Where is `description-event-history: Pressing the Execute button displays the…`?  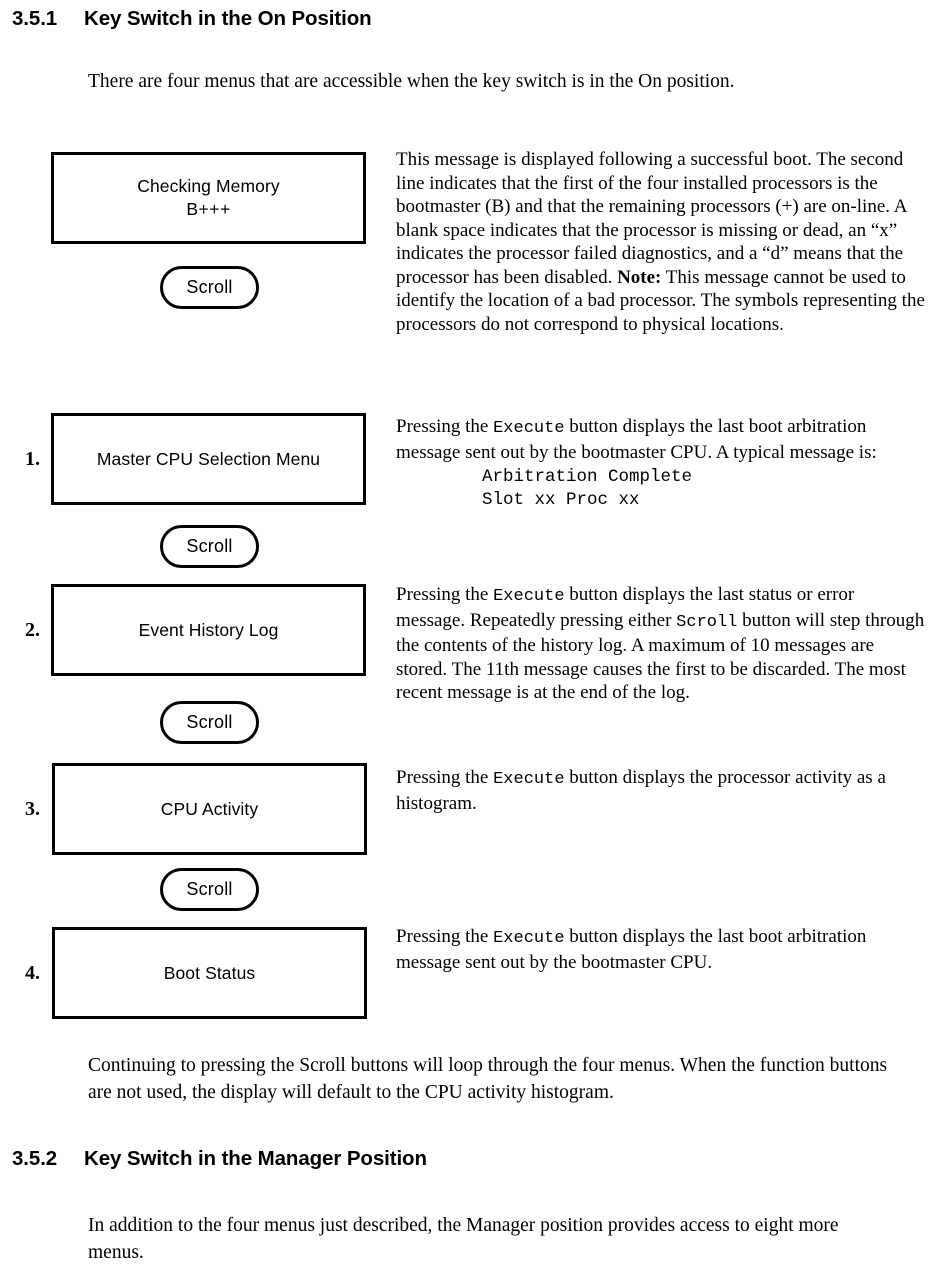 description-event-history: Pressing the Execute button displays the… is located at coordinates (661, 644).